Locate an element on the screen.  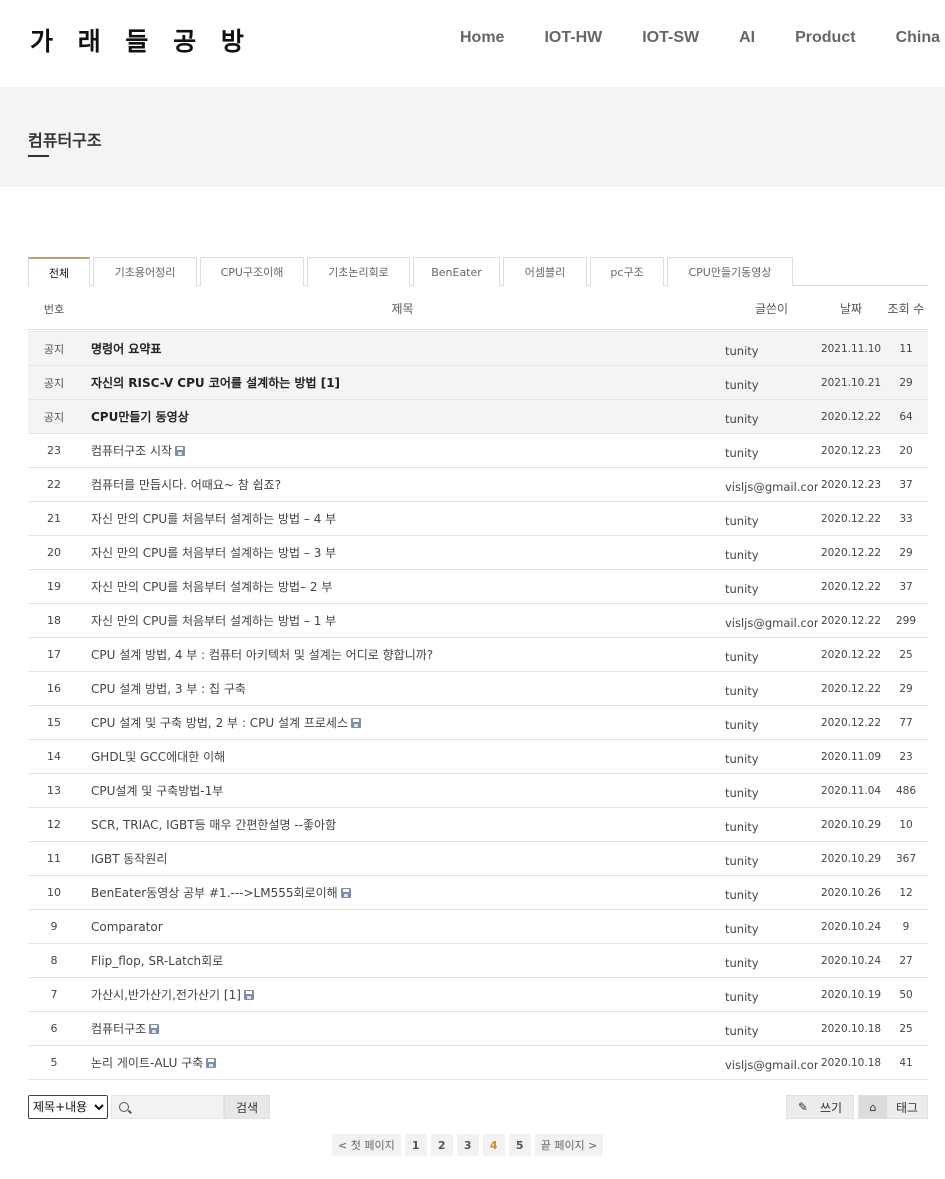
post-title-link: GHDL및 GCC에대한 이해 is located at coordinates (402, 756).